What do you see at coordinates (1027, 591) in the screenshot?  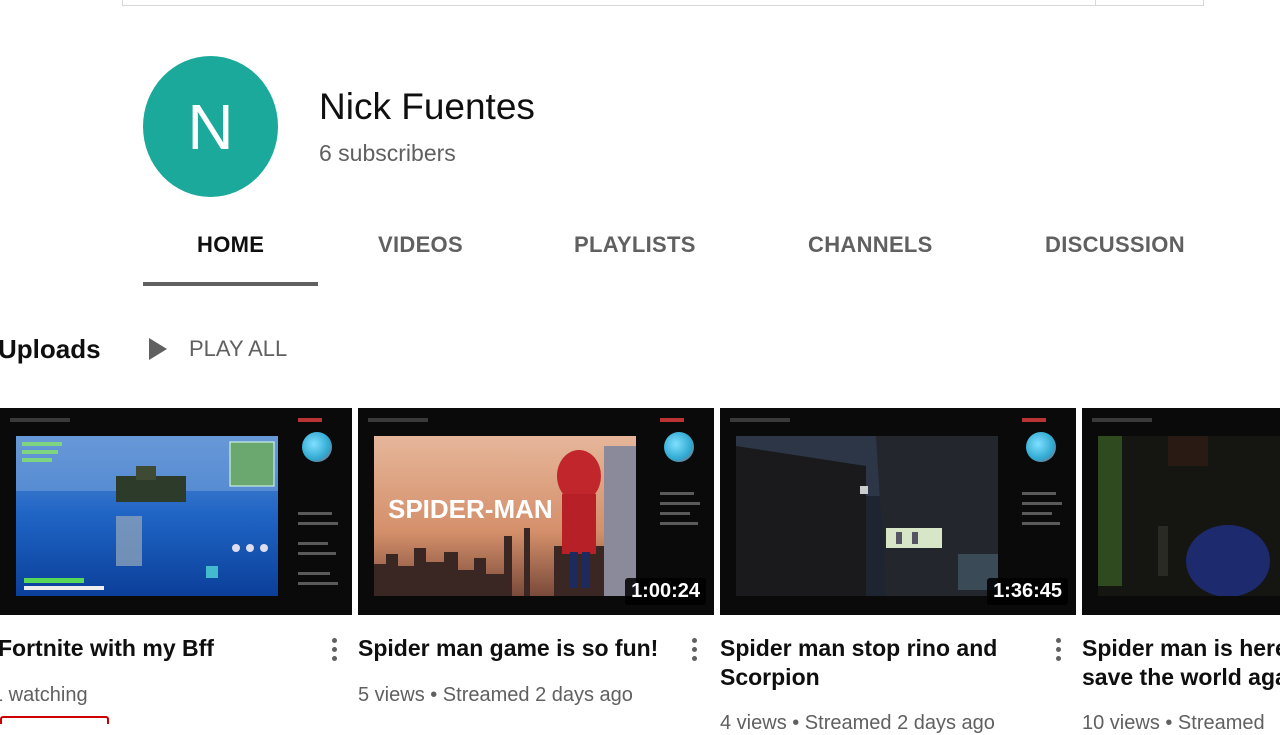 I see `video-duration: 1:36:45` at bounding box center [1027, 591].